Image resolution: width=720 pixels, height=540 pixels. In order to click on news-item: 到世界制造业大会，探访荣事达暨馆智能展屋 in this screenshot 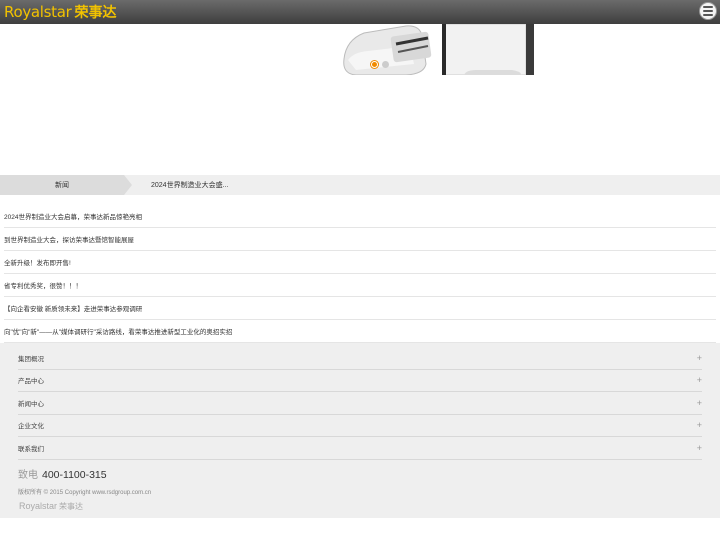, I will do `click(360, 239)`.